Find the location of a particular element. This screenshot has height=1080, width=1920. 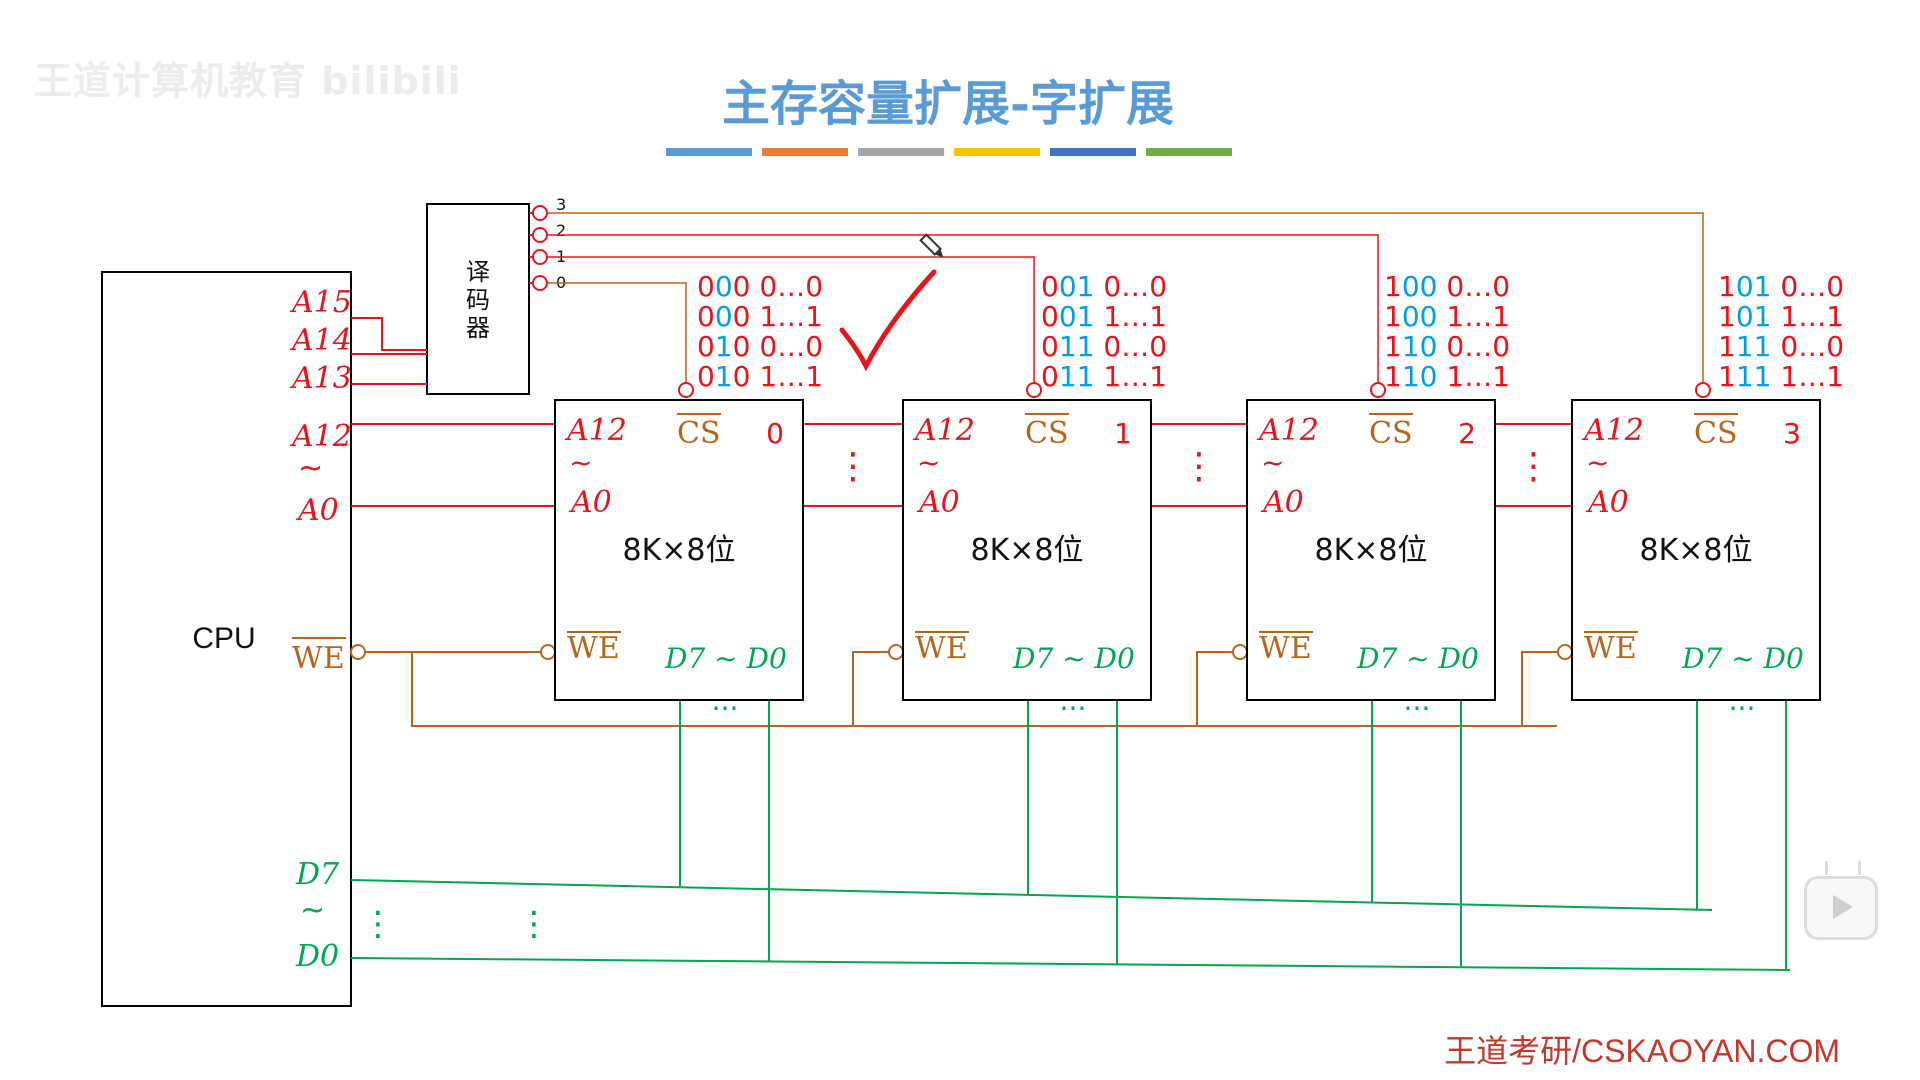

chip-1-a0: A0 is located at coordinates (938, 502).